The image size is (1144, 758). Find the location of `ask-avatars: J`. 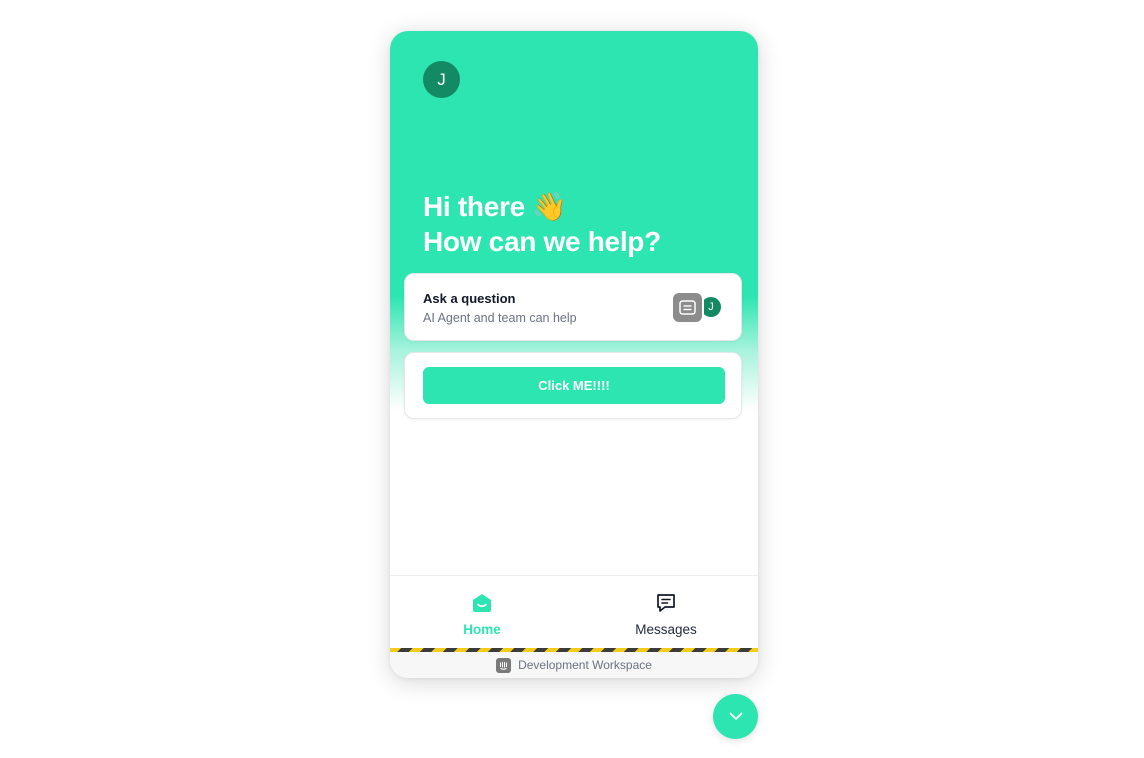

ask-avatars: J is located at coordinates (697, 308).